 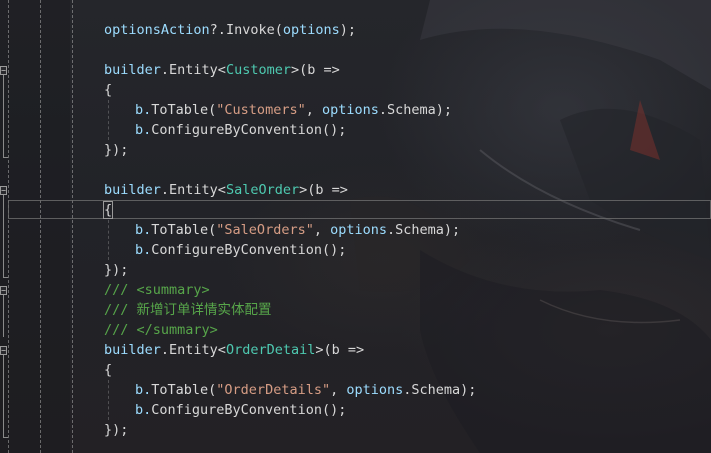 I want to click on code-token: (, so click(x=278, y=30).